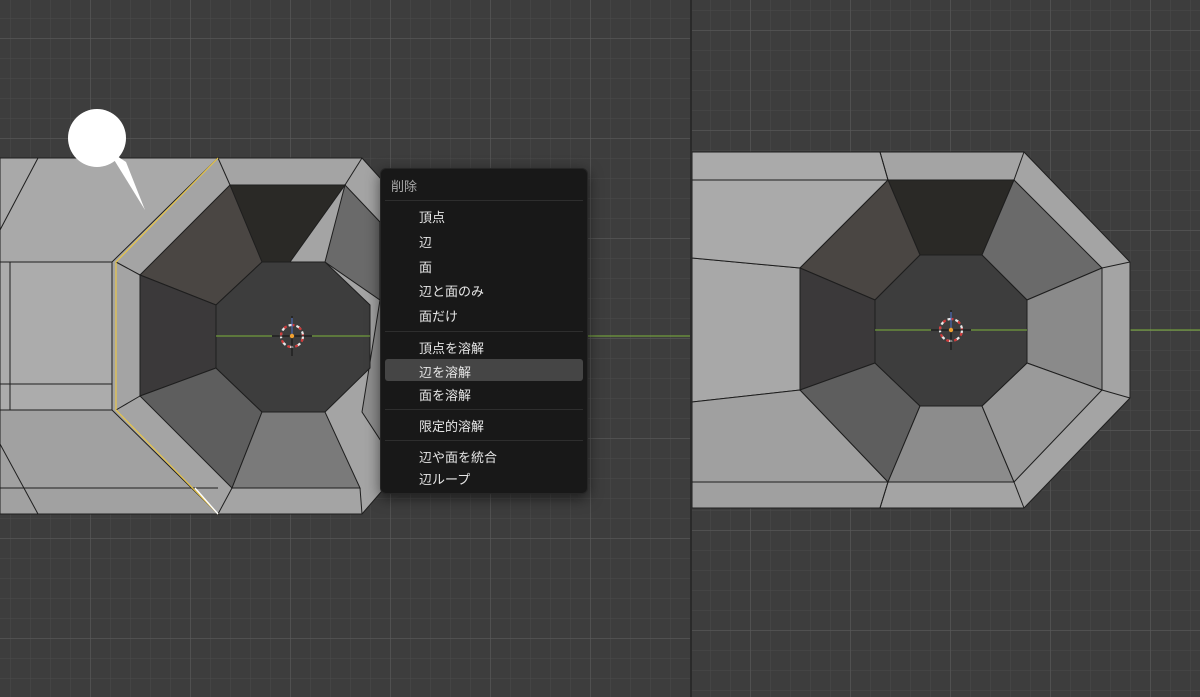 Image resolution: width=1200 pixels, height=697 pixels. I want to click on menu-item-label: 辺, so click(426, 243).